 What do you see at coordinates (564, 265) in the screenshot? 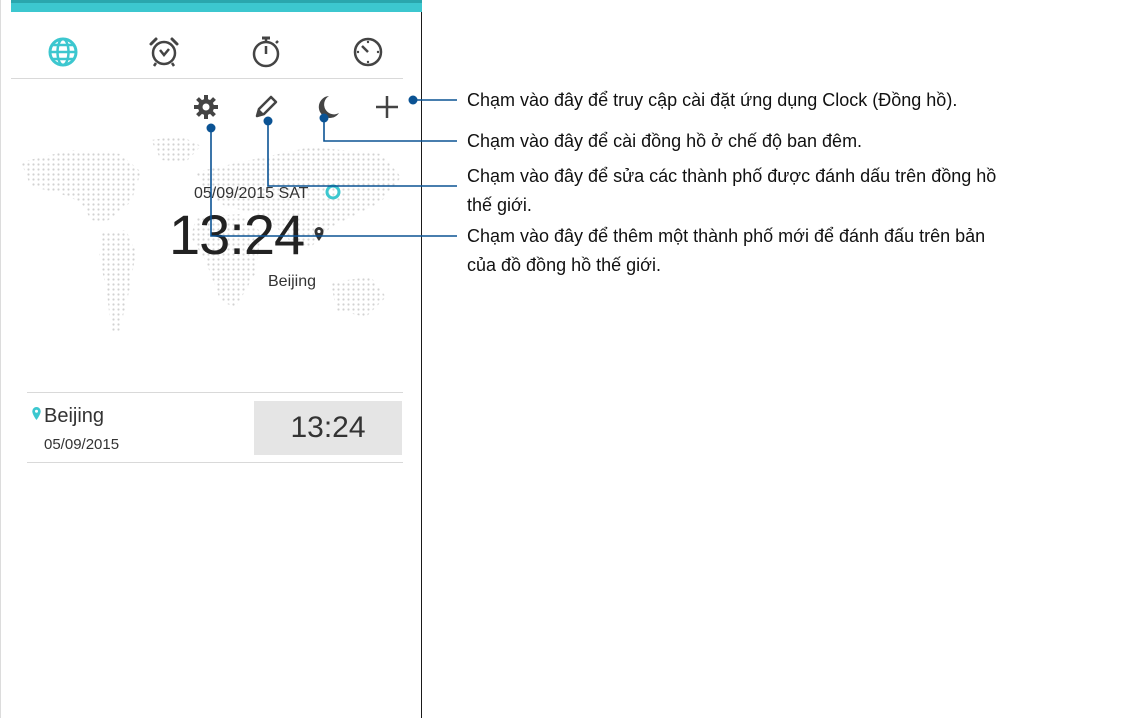
I see `callout-add-city-line2: của đồ đồng hồ thế giới.` at bounding box center [564, 265].